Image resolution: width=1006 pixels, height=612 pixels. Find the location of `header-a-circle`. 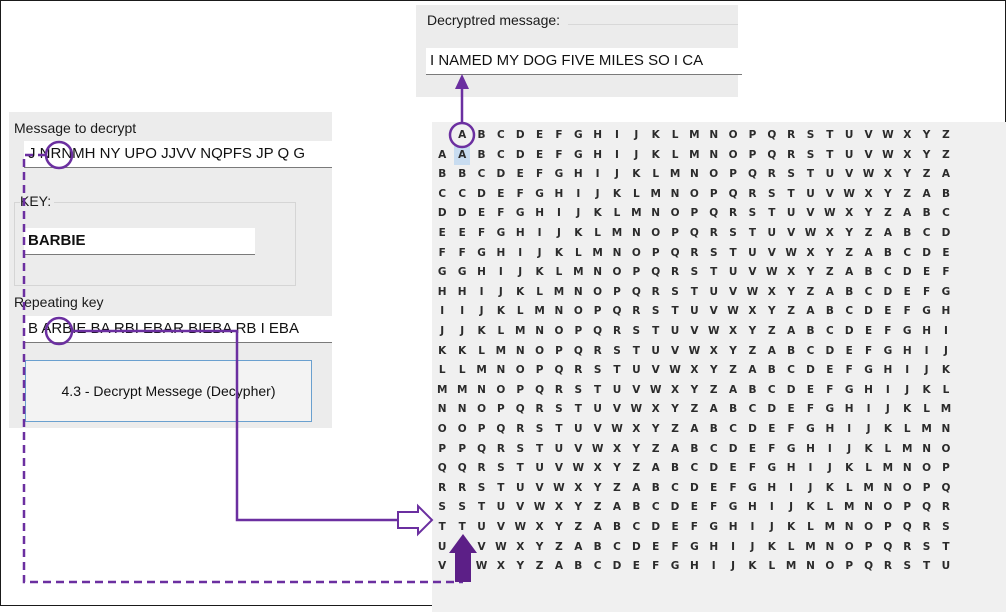

header-a-circle is located at coordinates (462, 135).